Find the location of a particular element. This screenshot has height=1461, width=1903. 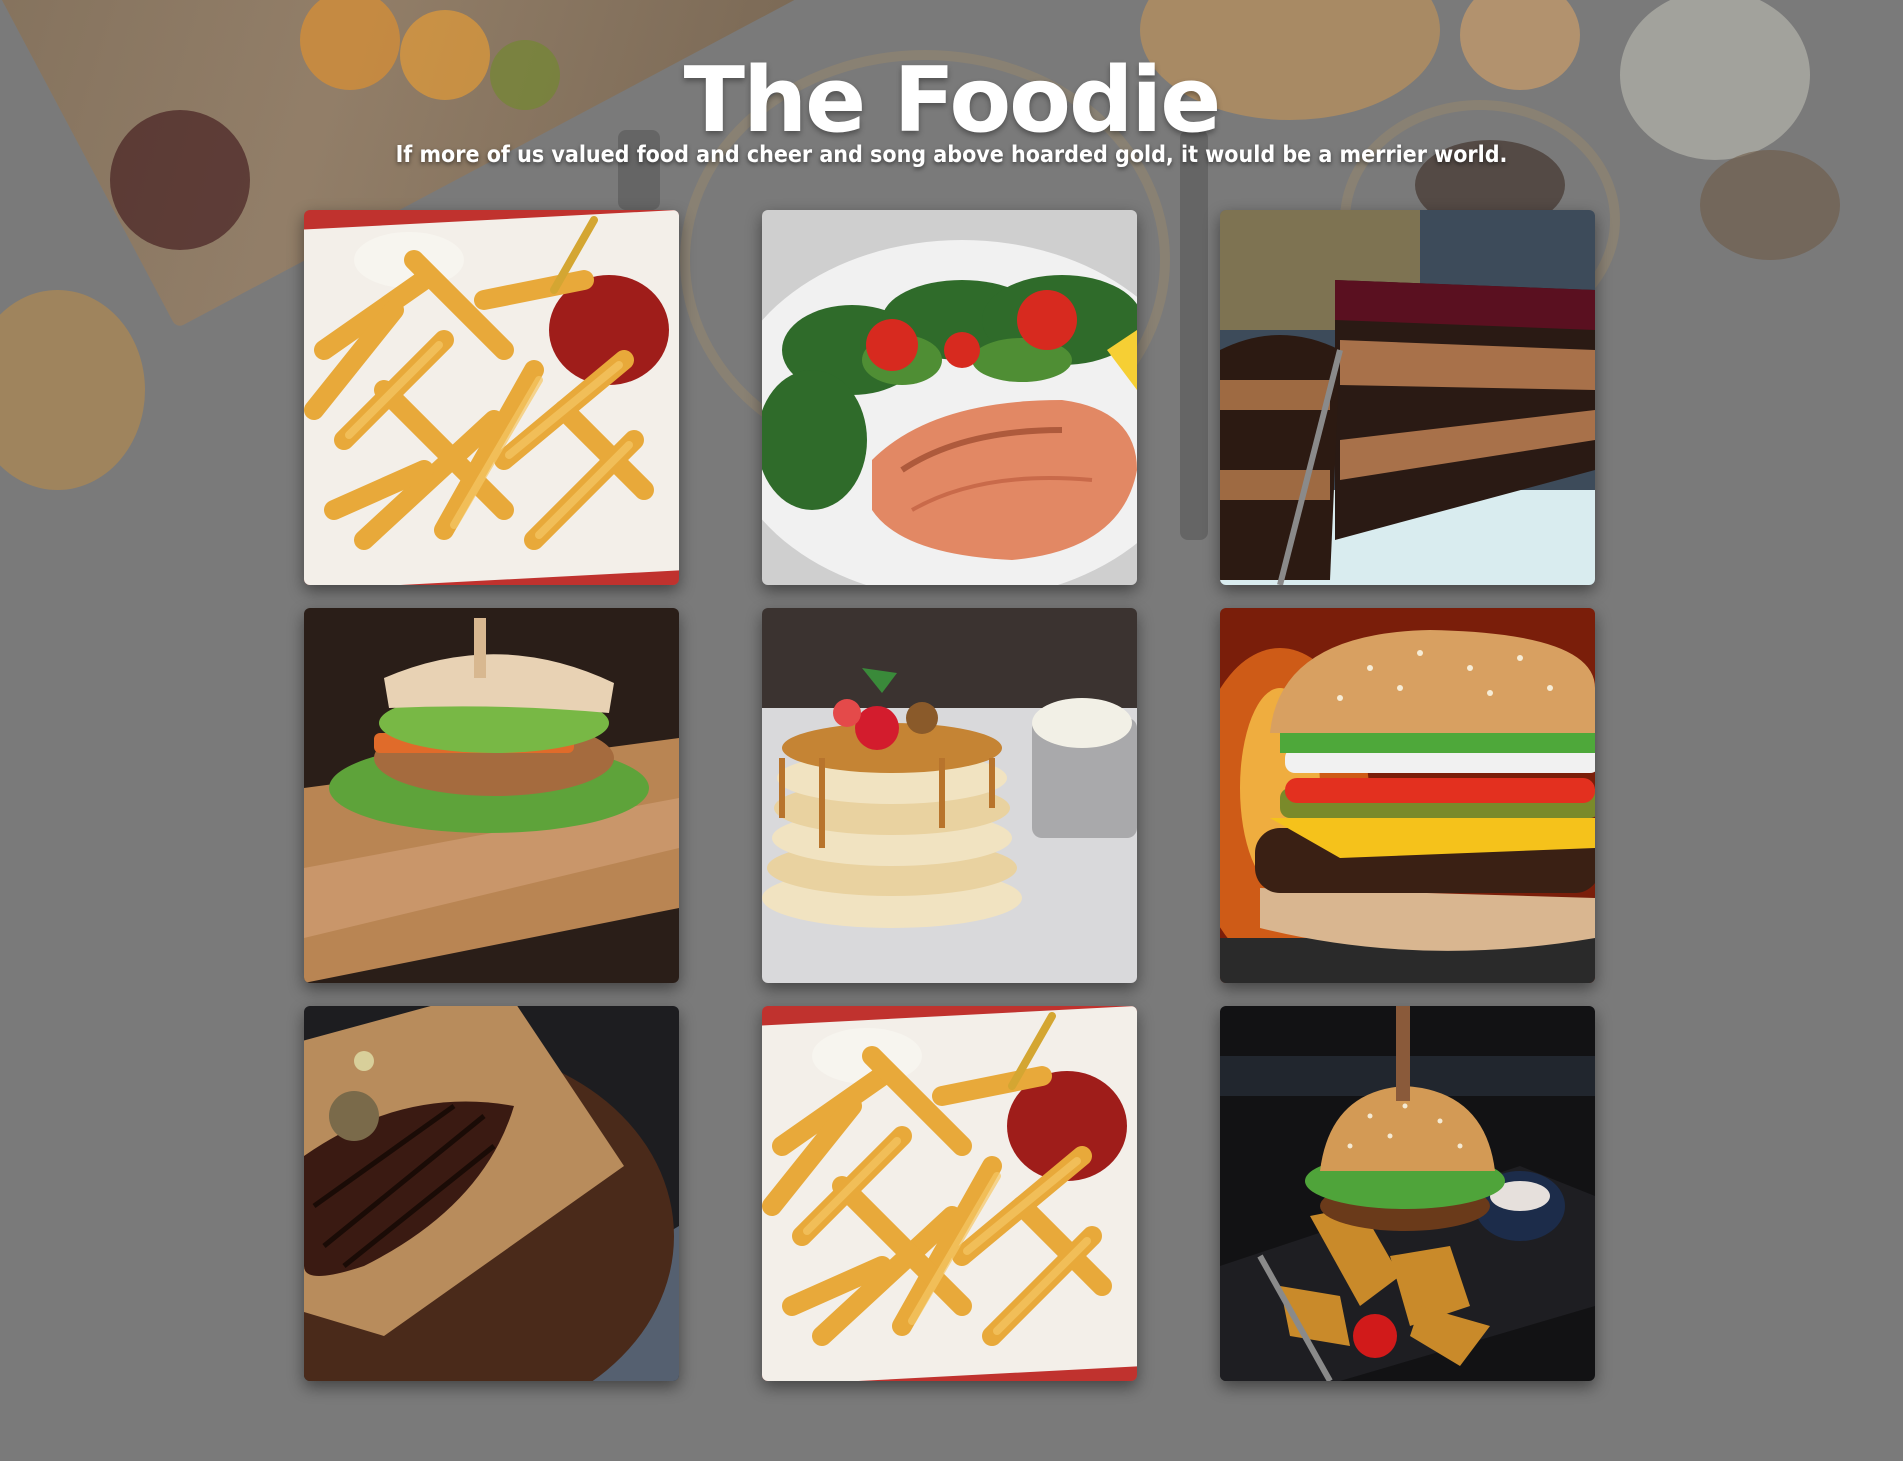

cheeseburger-photo is located at coordinates (1407, 795).